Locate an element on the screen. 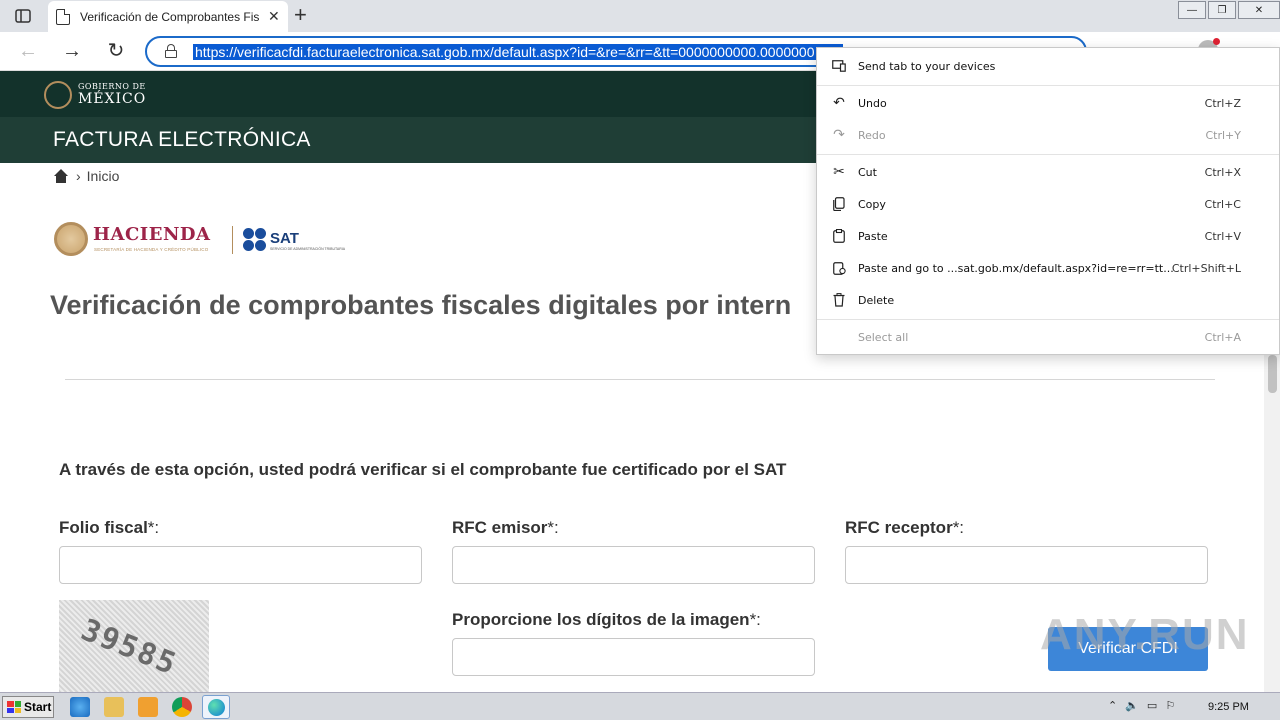 The width and height of the screenshot is (1280, 720). captcha-image: 39585 is located at coordinates (134, 646).